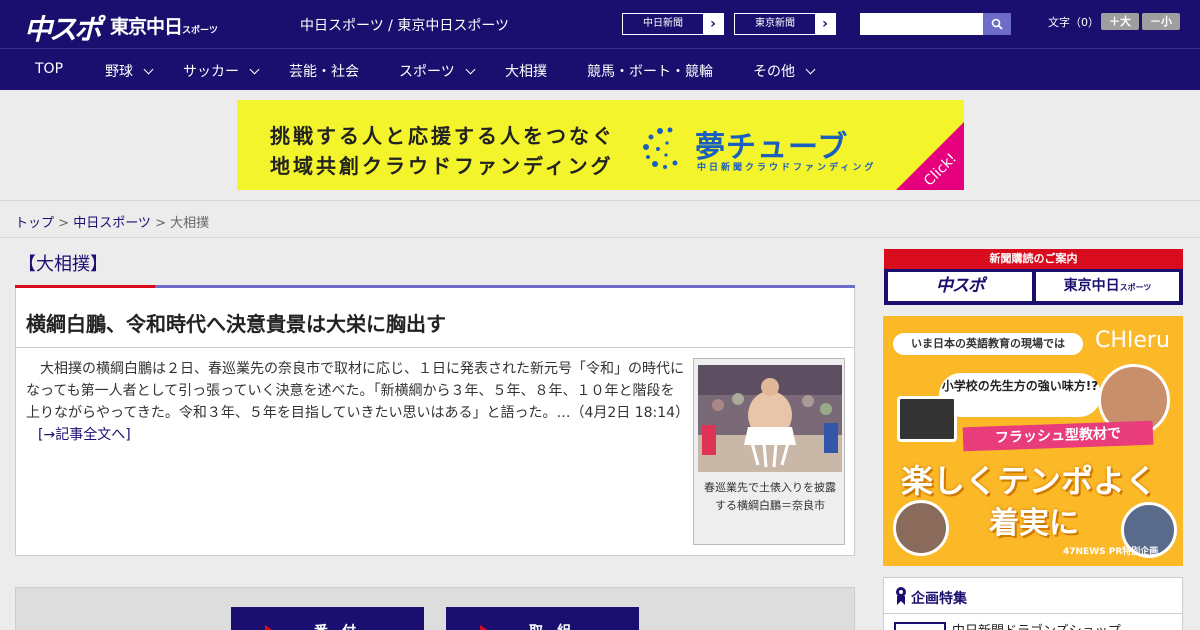 Image resolution: width=1200 pixels, height=630 pixels. I want to click on chunichi-shimbun-button: 中日新聞 ›, so click(673, 24).